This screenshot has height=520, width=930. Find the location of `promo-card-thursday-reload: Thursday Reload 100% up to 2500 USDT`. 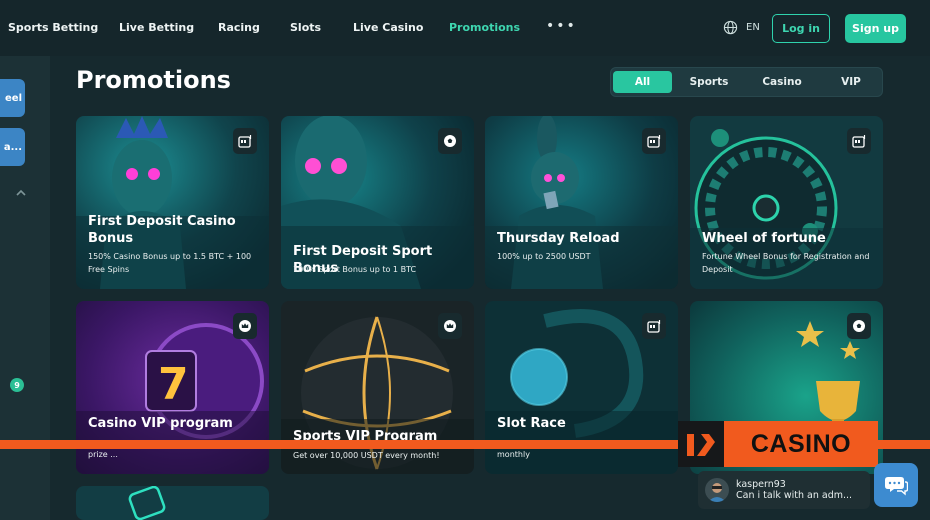

promo-card-thursday-reload: Thursday Reload 100% up to 2500 USDT is located at coordinates (581, 202).